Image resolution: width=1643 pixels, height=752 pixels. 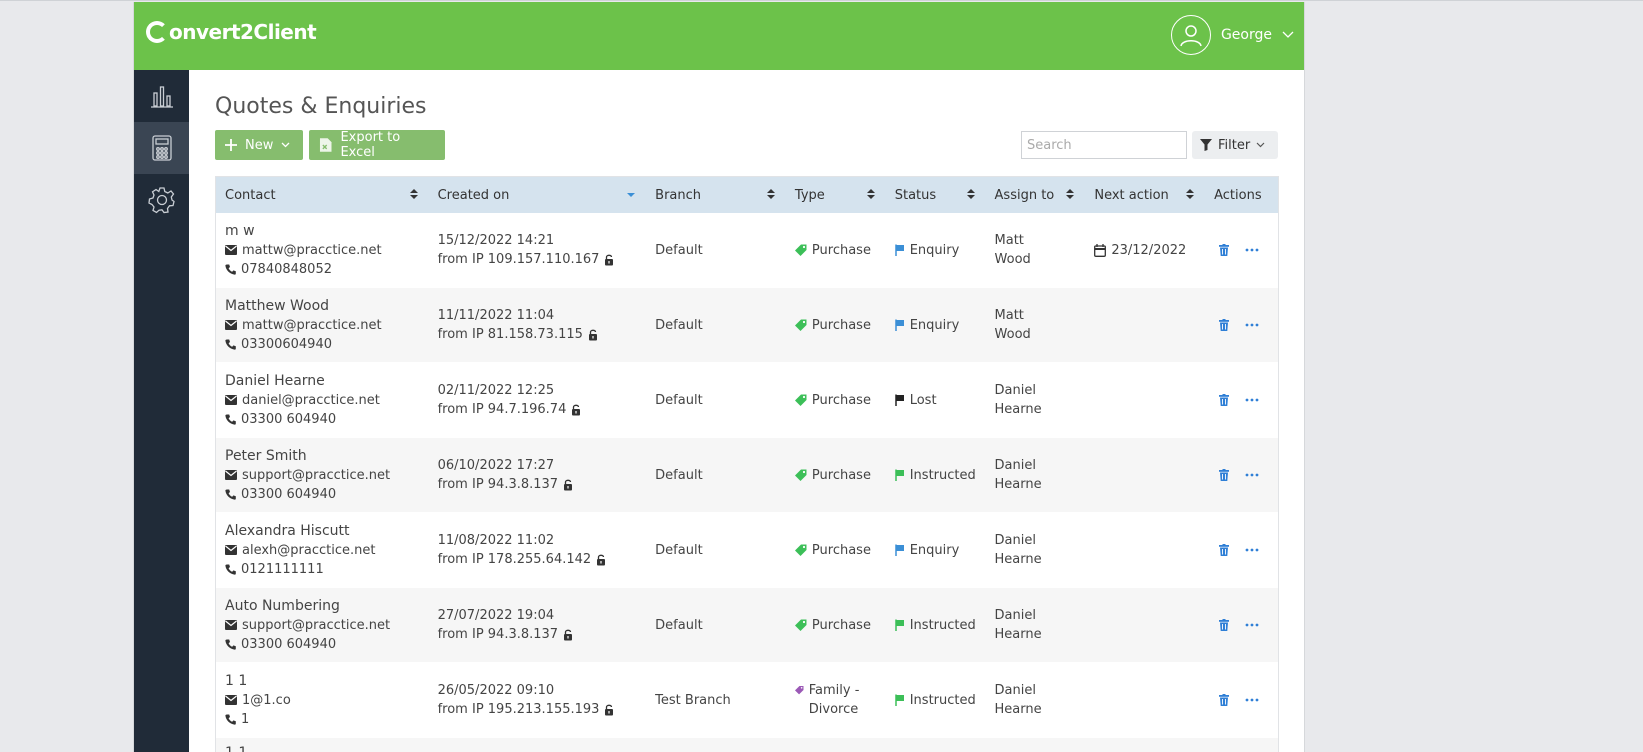 I want to click on branch-text: Default, so click(x=679, y=475).